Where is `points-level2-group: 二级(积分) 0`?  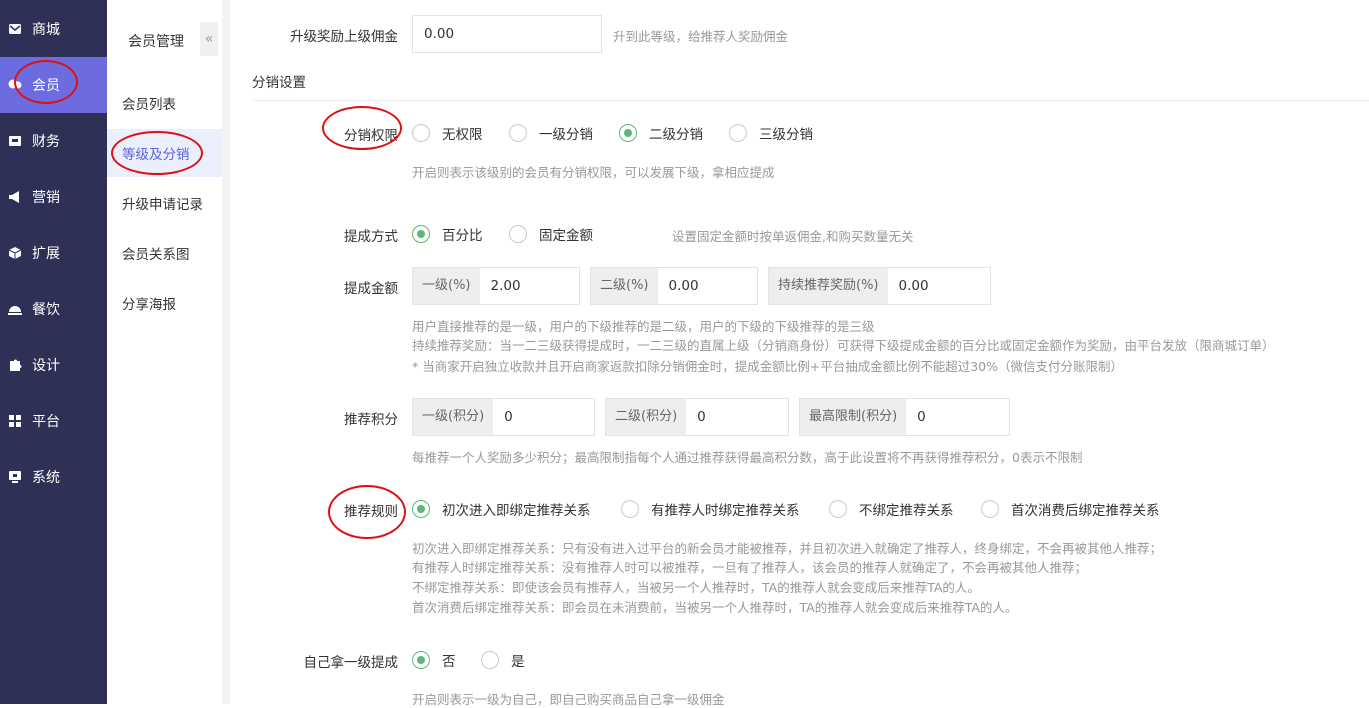
points-level2-group: 二级(积分) 0 is located at coordinates (697, 417).